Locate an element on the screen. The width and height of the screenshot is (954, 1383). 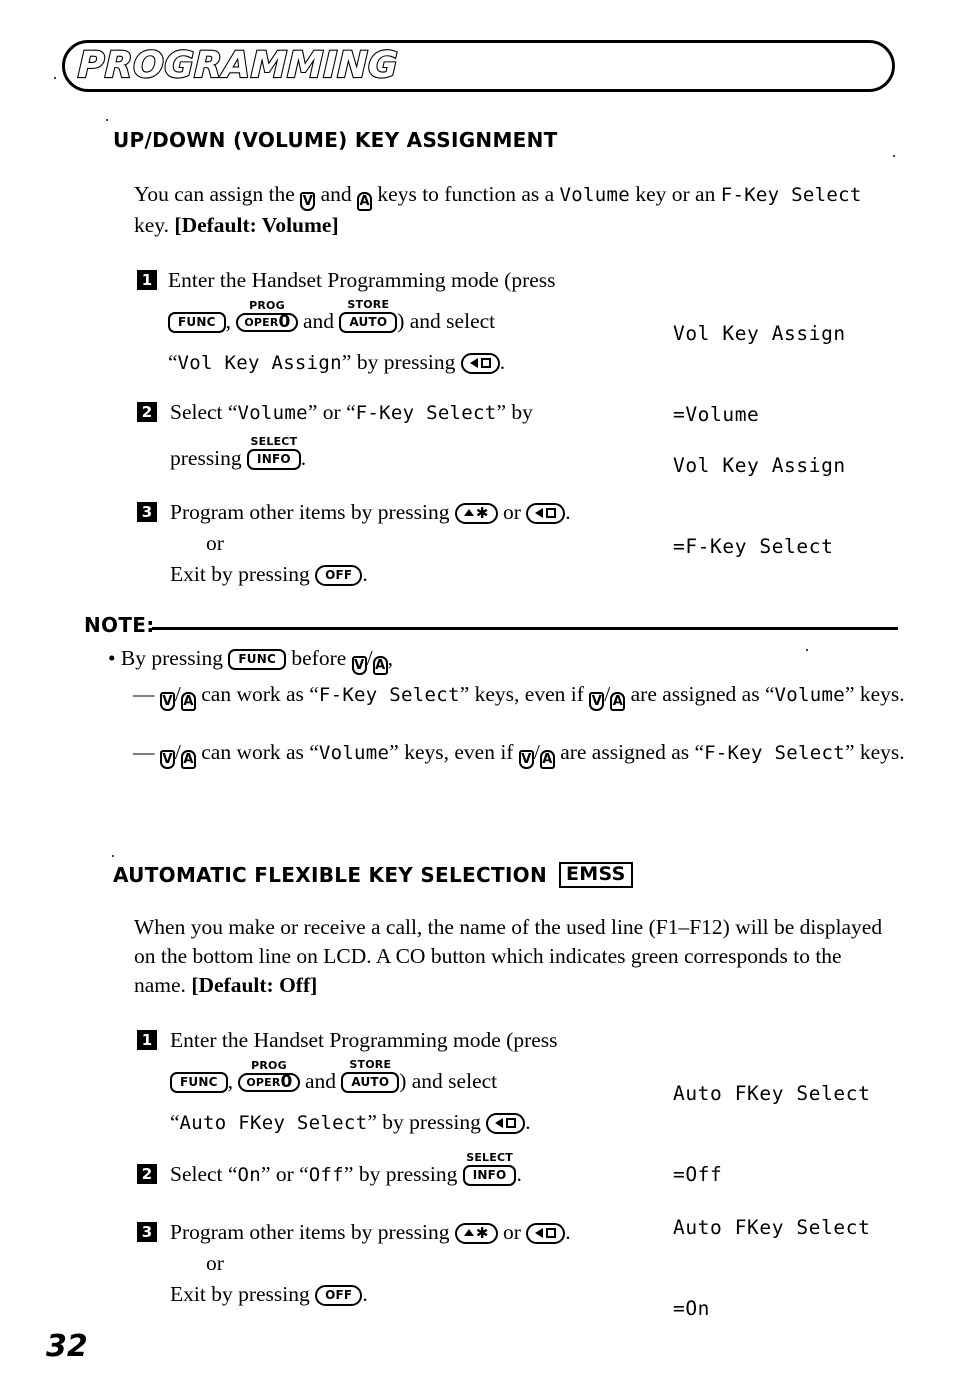
step-1-line2-end: ) and select is located at coordinates (446, 321).